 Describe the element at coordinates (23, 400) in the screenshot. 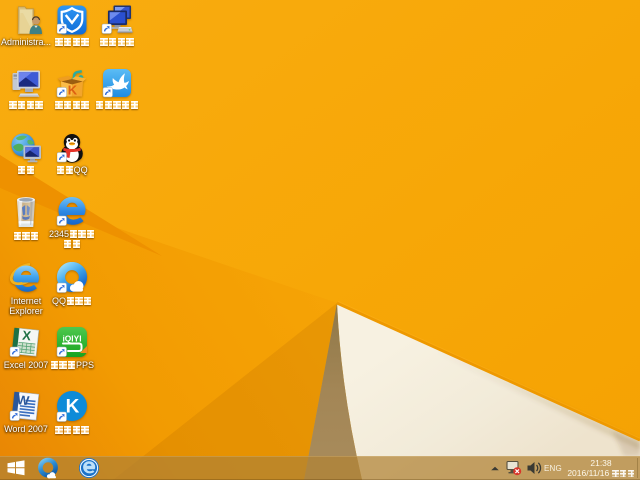

I see `svg-text: W` at that location.